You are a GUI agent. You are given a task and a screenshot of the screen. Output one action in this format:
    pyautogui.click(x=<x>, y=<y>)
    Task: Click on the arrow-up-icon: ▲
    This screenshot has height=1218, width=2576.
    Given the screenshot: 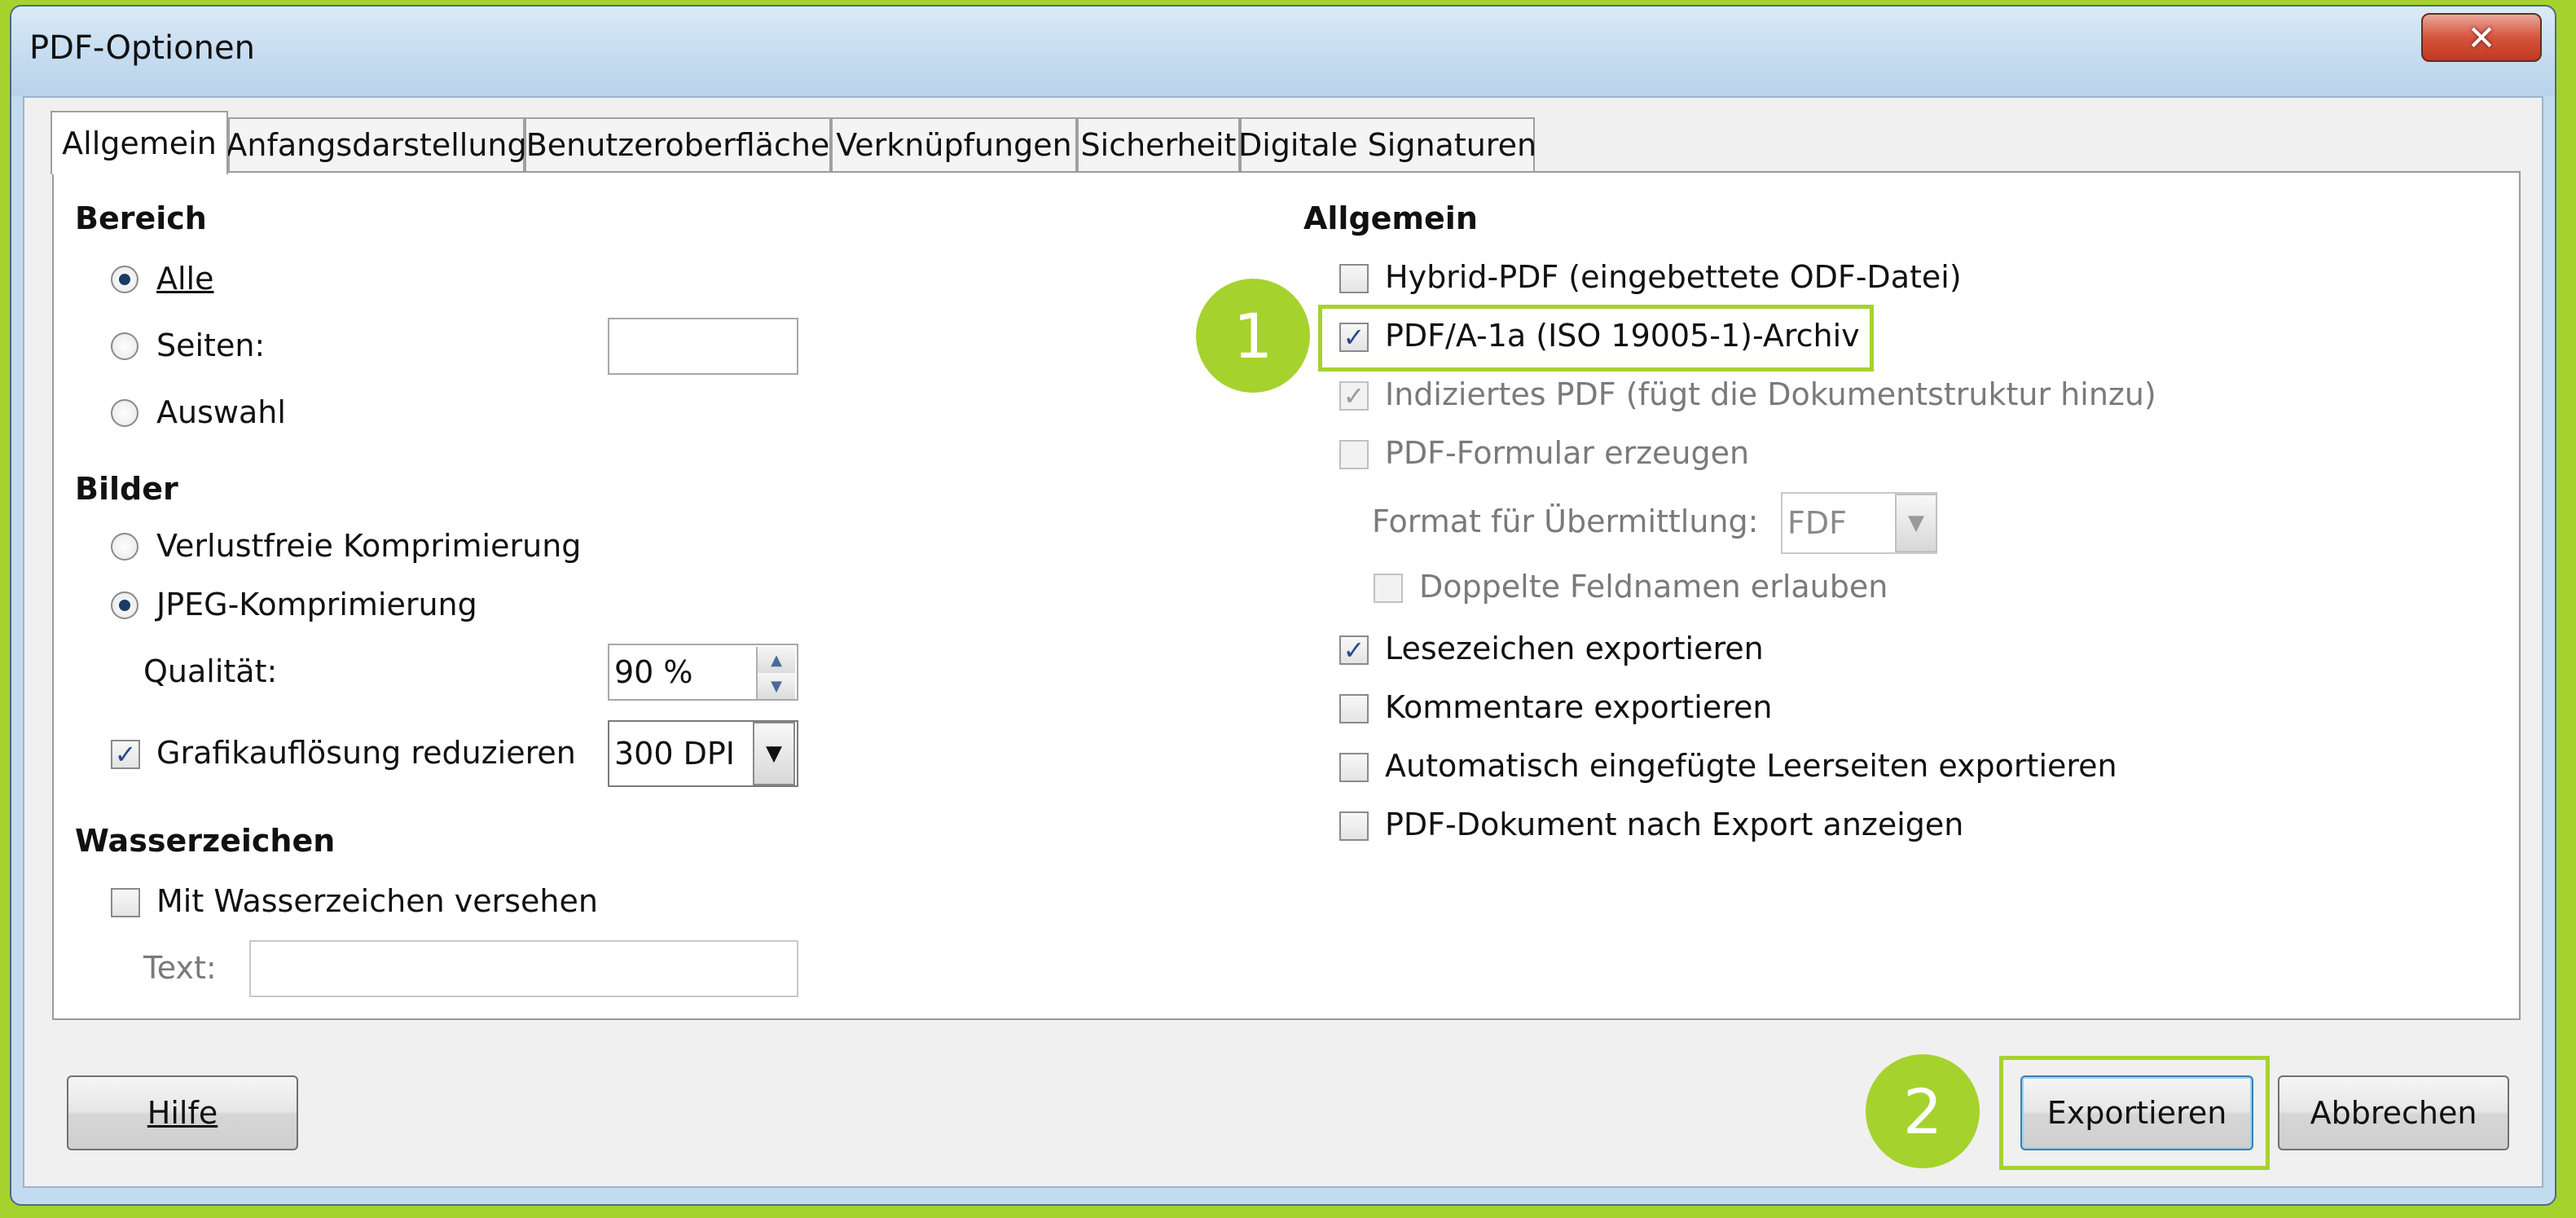 What is the action you would take?
    pyautogui.click(x=776, y=660)
    